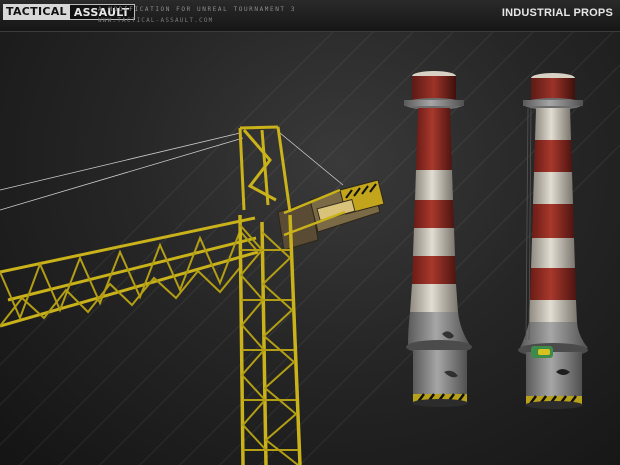 This screenshot has height=465, width=620. I want to click on mod-subtitle: A MODIFICATION FOR UNREAL TOURNAMENT 3, so click(197, 9).